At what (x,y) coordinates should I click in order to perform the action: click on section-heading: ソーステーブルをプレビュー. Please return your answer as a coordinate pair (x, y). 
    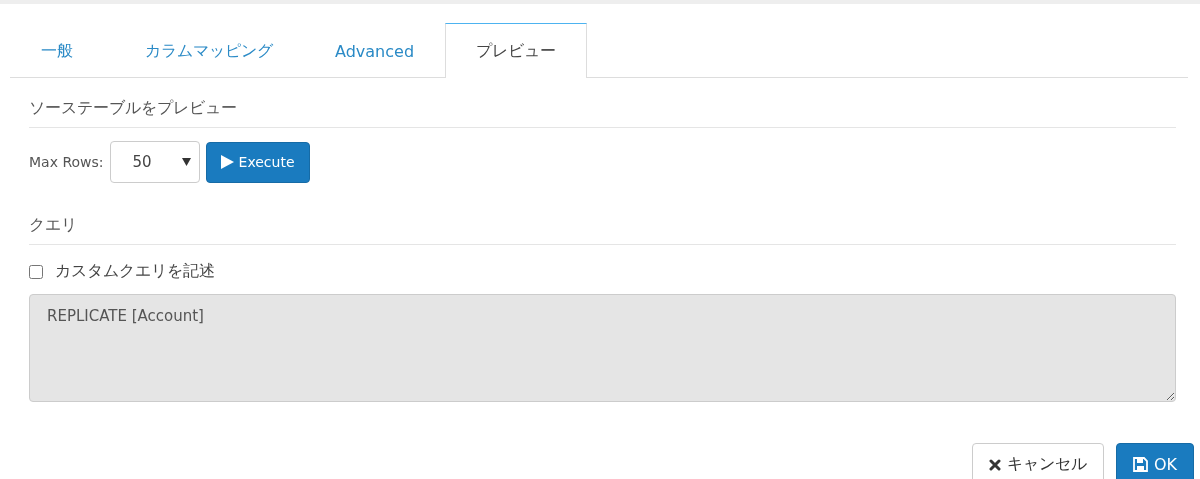
    Looking at the image, I should click on (602, 103).